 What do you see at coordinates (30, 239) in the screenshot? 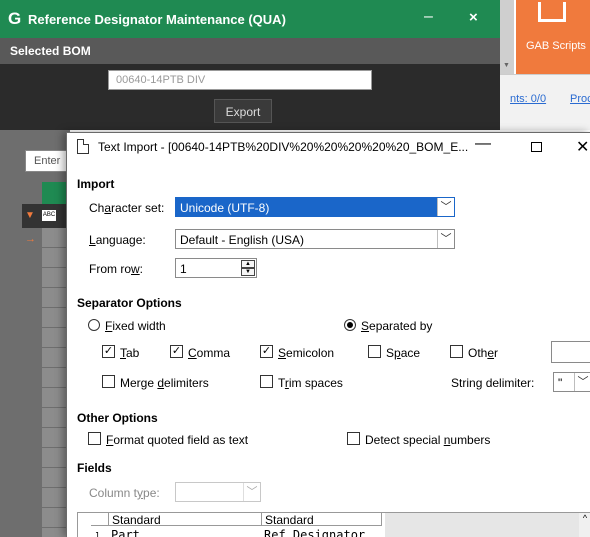
I see `row-arrow-icon: →` at bounding box center [30, 239].